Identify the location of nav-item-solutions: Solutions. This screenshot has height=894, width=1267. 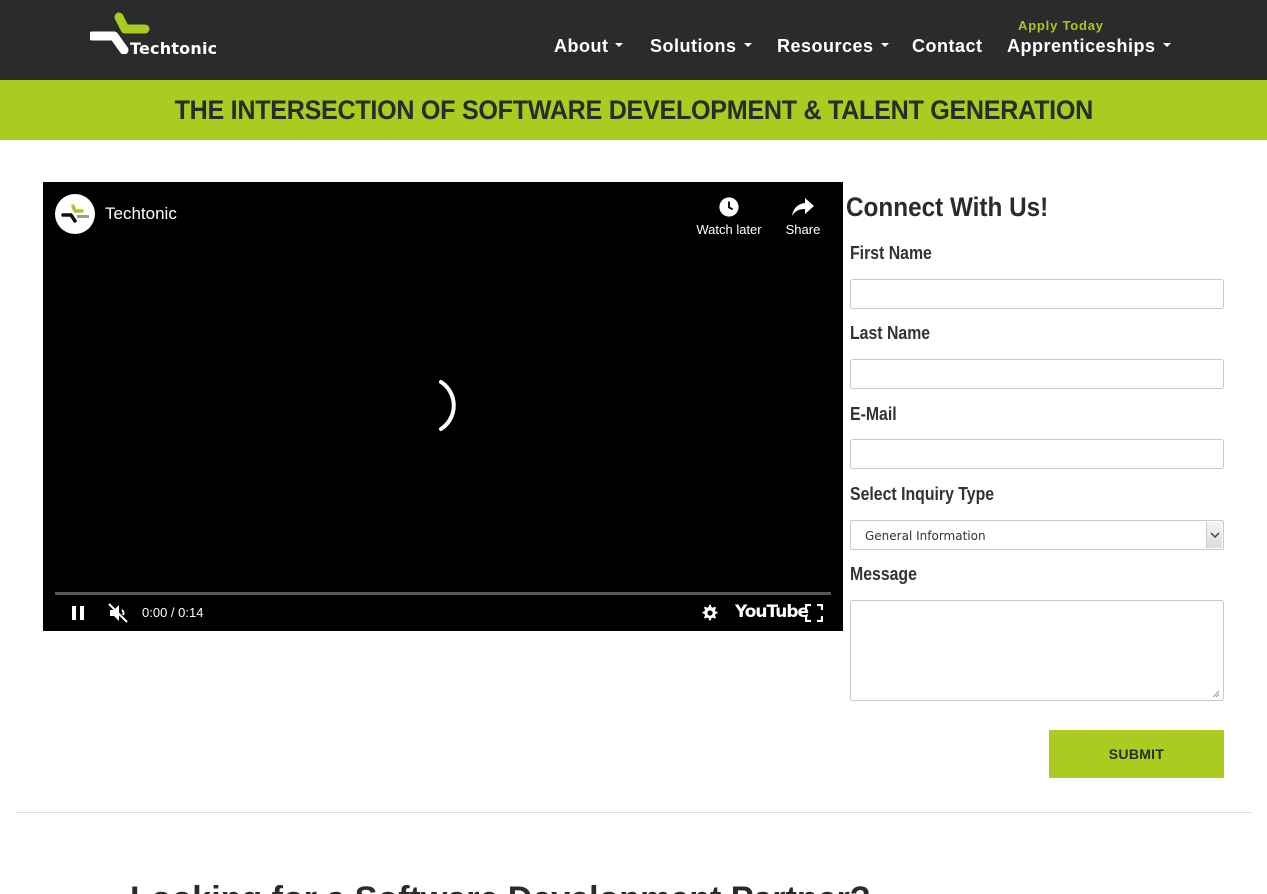
(701, 46).